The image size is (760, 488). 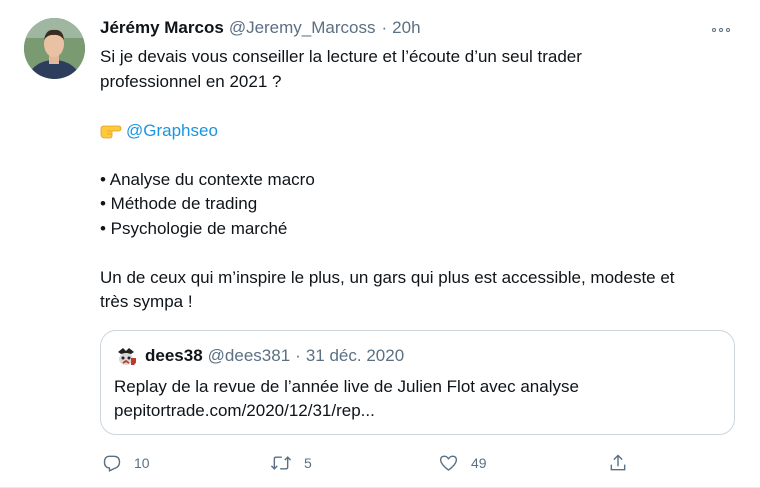 I want to click on quoted-tweet-date: 31 déc. 2020, so click(x=355, y=355).